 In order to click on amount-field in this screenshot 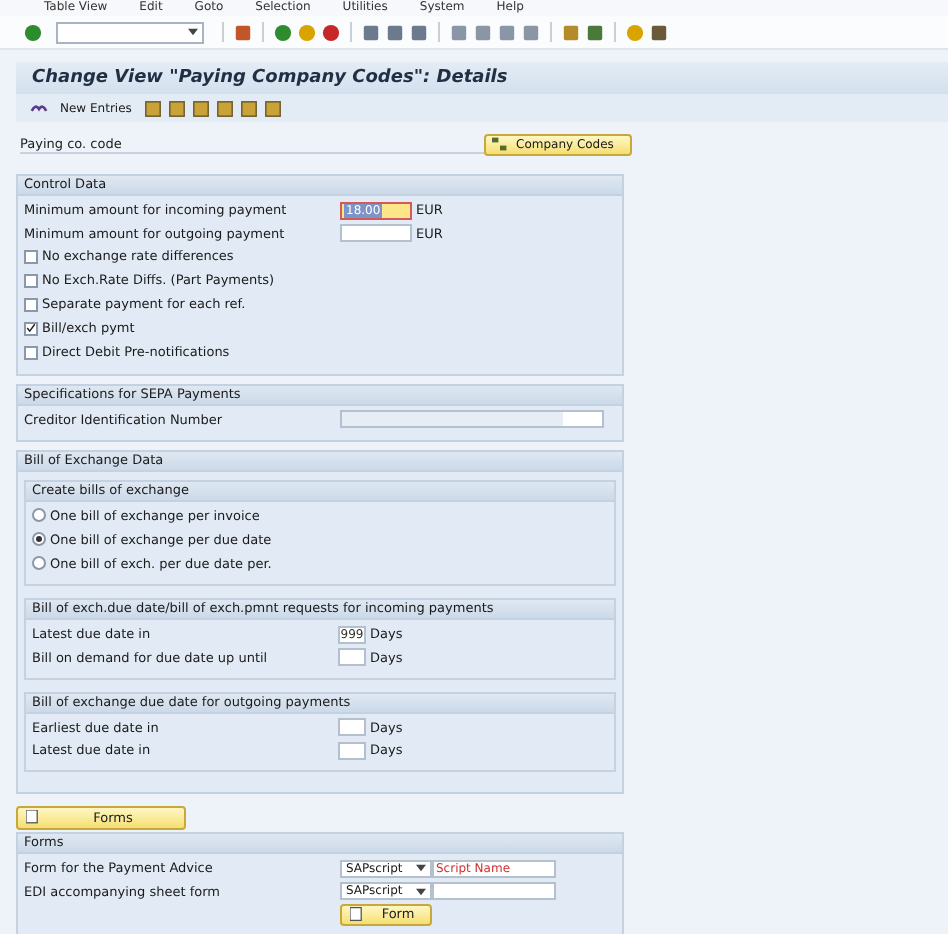, I will do `click(376, 233)`.